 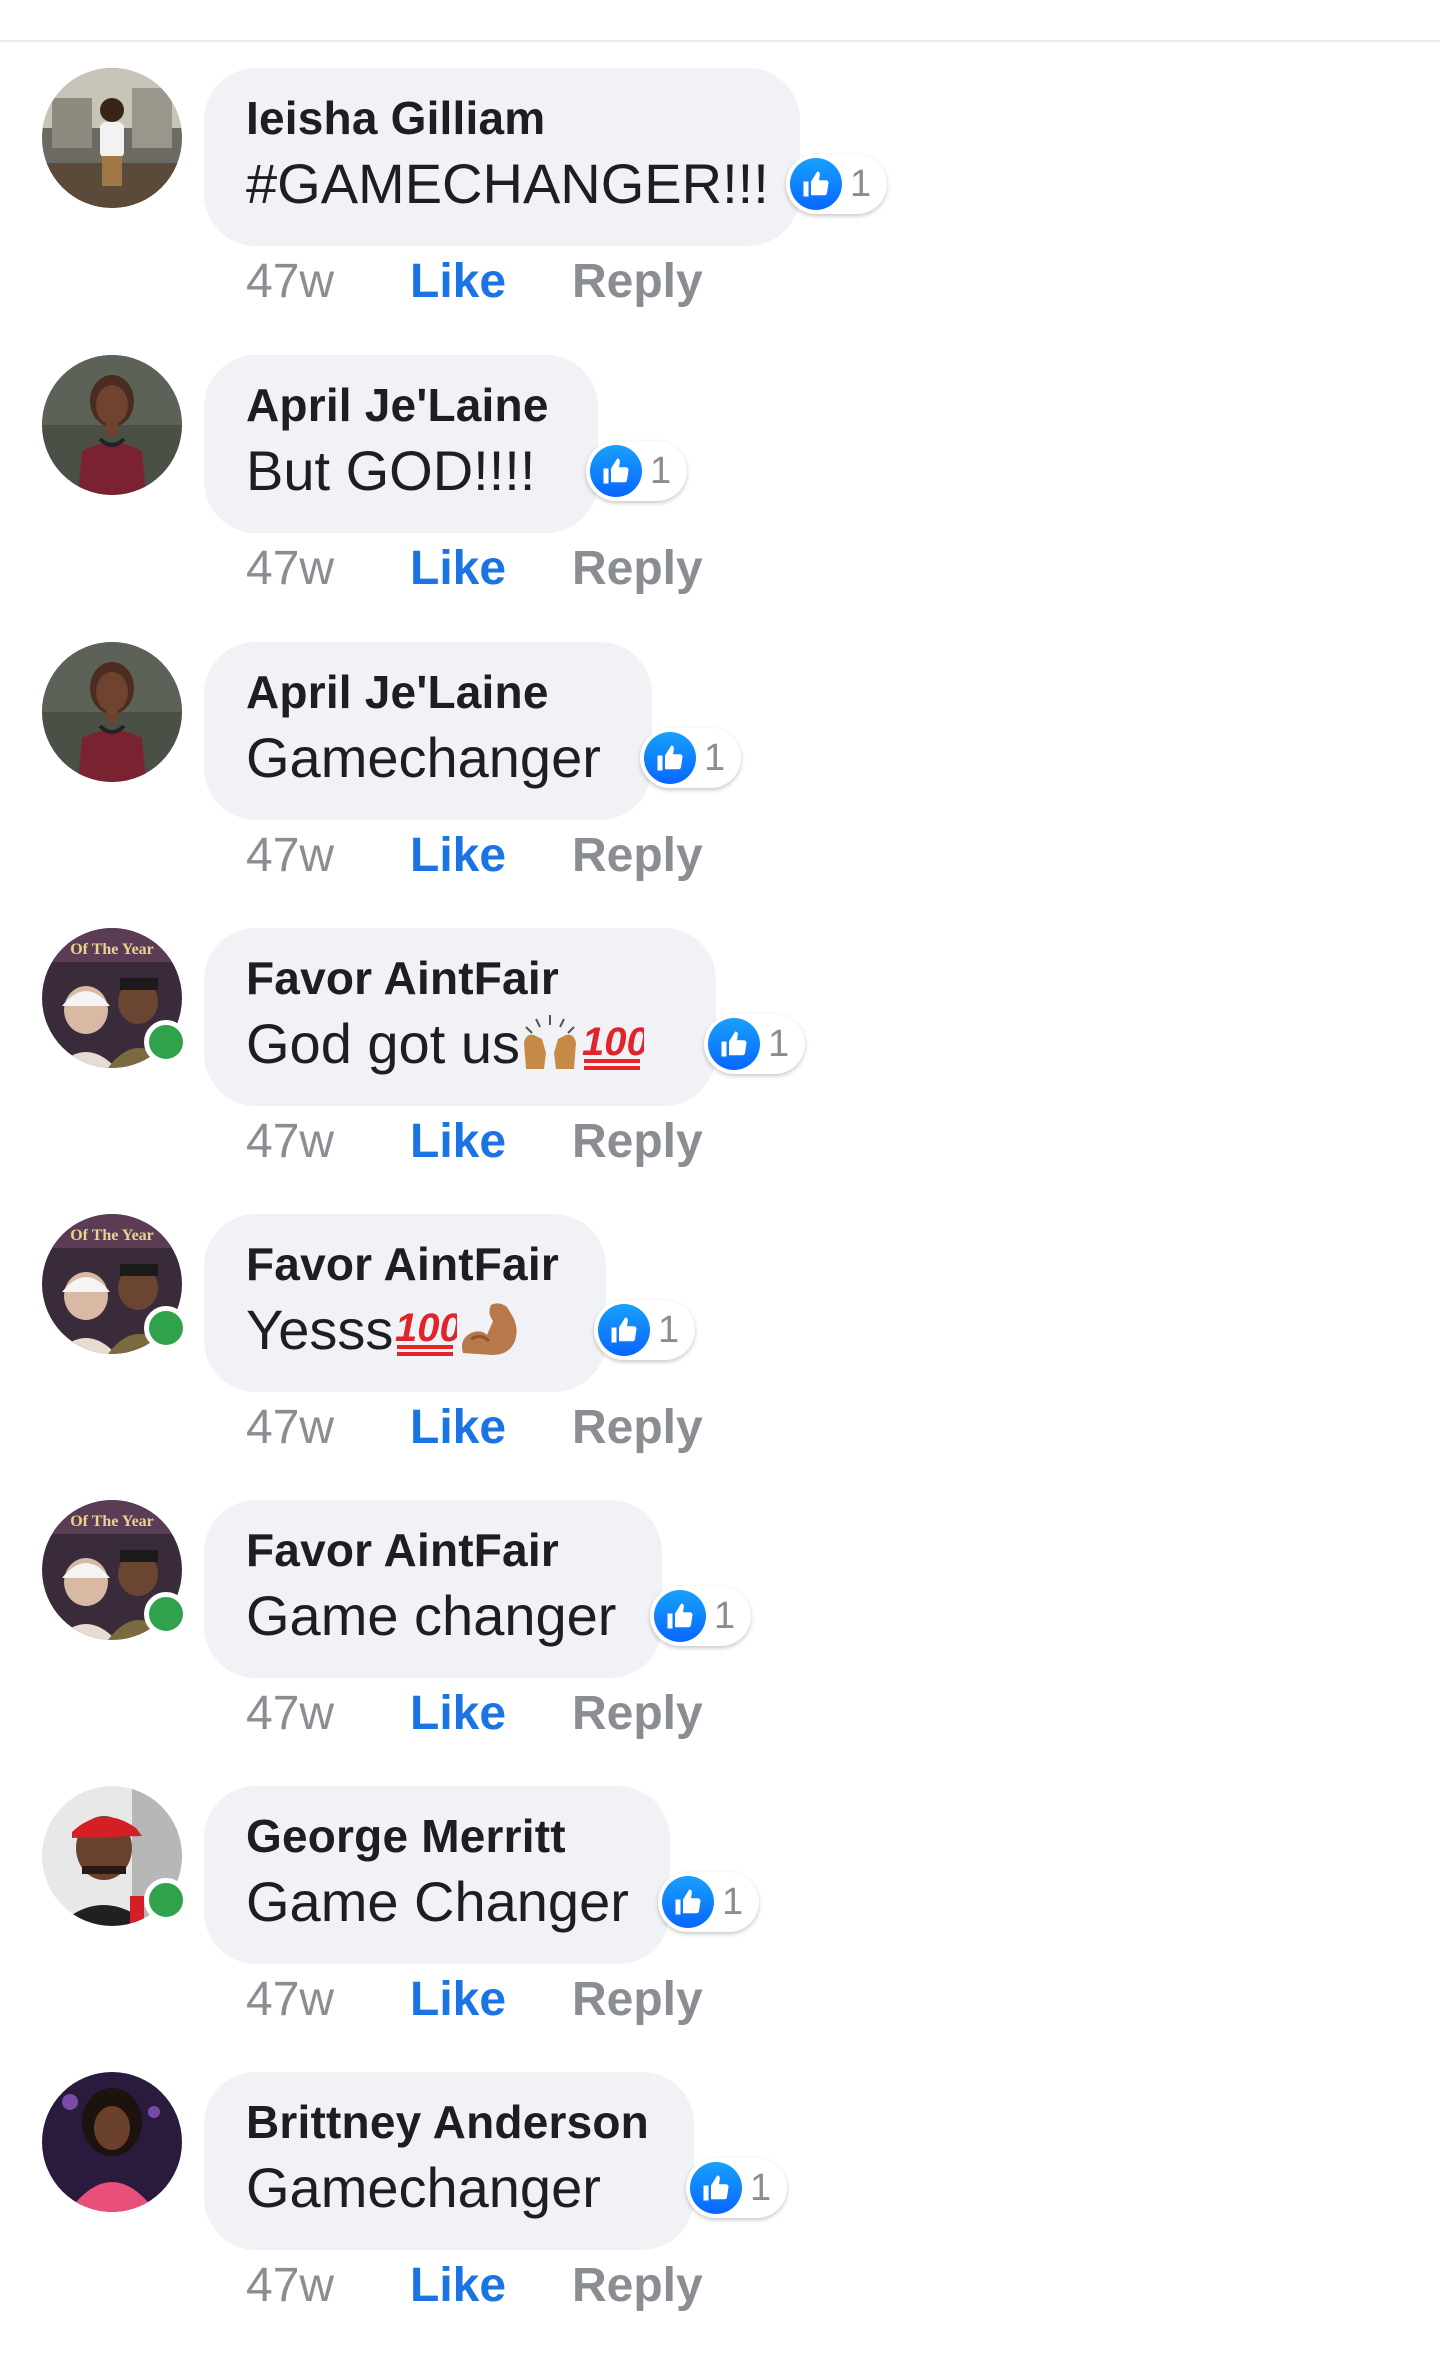 What do you see at coordinates (448, 2122) in the screenshot?
I see `comment-author: Brittney Anderson` at bounding box center [448, 2122].